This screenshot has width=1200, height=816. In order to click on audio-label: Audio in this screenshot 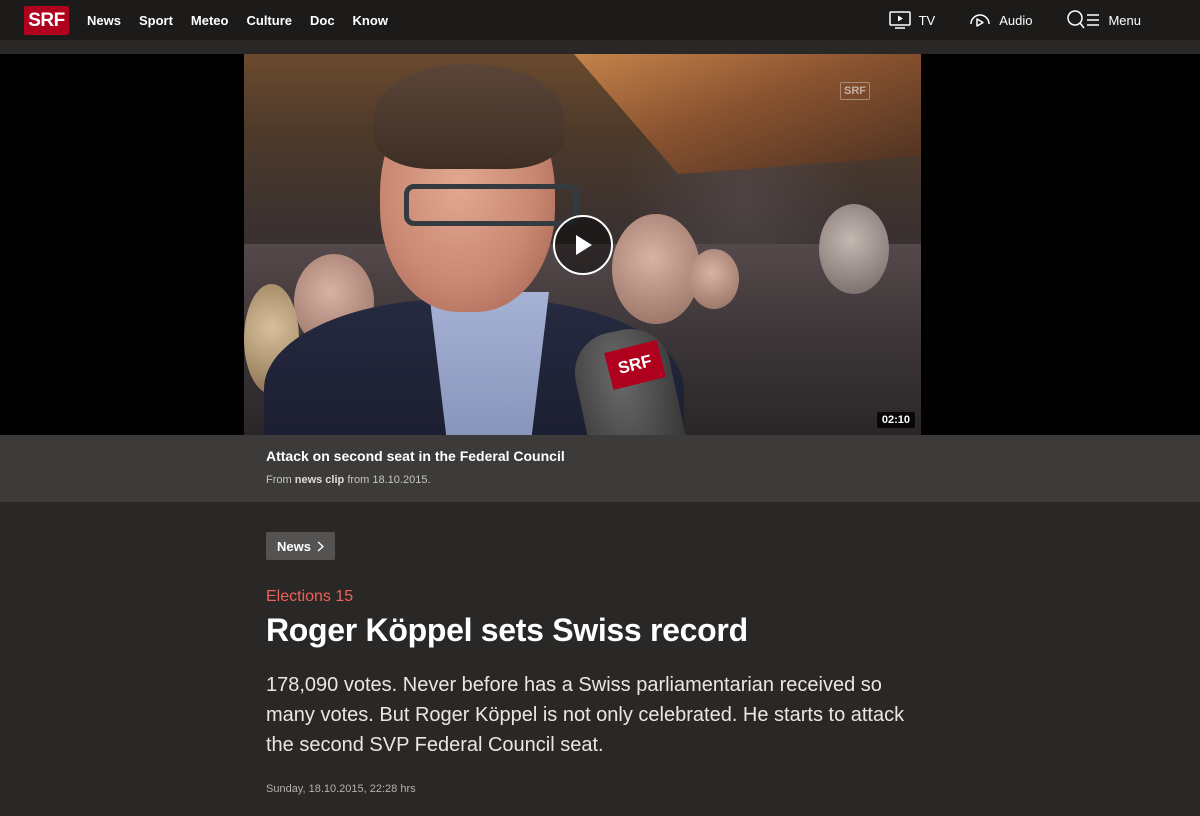, I will do `click(1016, 20)`.